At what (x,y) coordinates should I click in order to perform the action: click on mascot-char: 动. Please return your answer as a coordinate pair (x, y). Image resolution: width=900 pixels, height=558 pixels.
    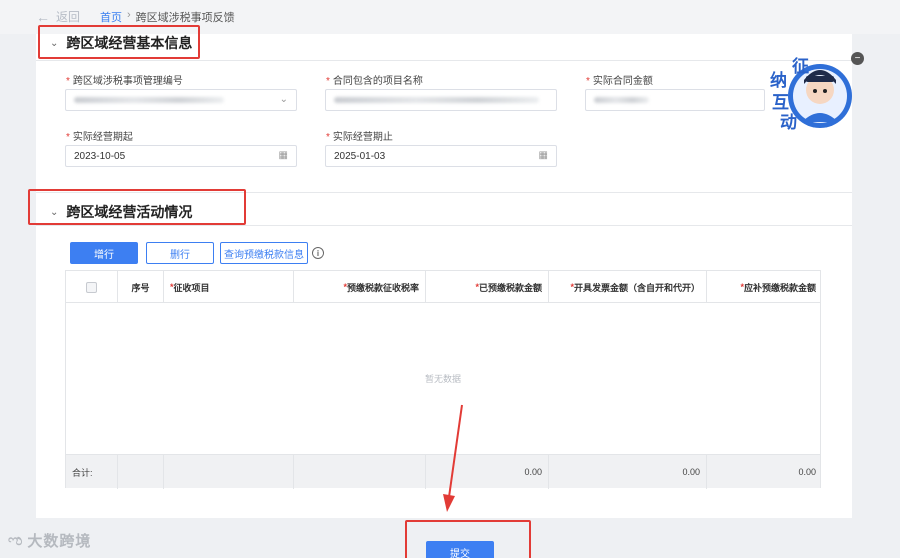
    Looking at the image, I should click on (788, 122).